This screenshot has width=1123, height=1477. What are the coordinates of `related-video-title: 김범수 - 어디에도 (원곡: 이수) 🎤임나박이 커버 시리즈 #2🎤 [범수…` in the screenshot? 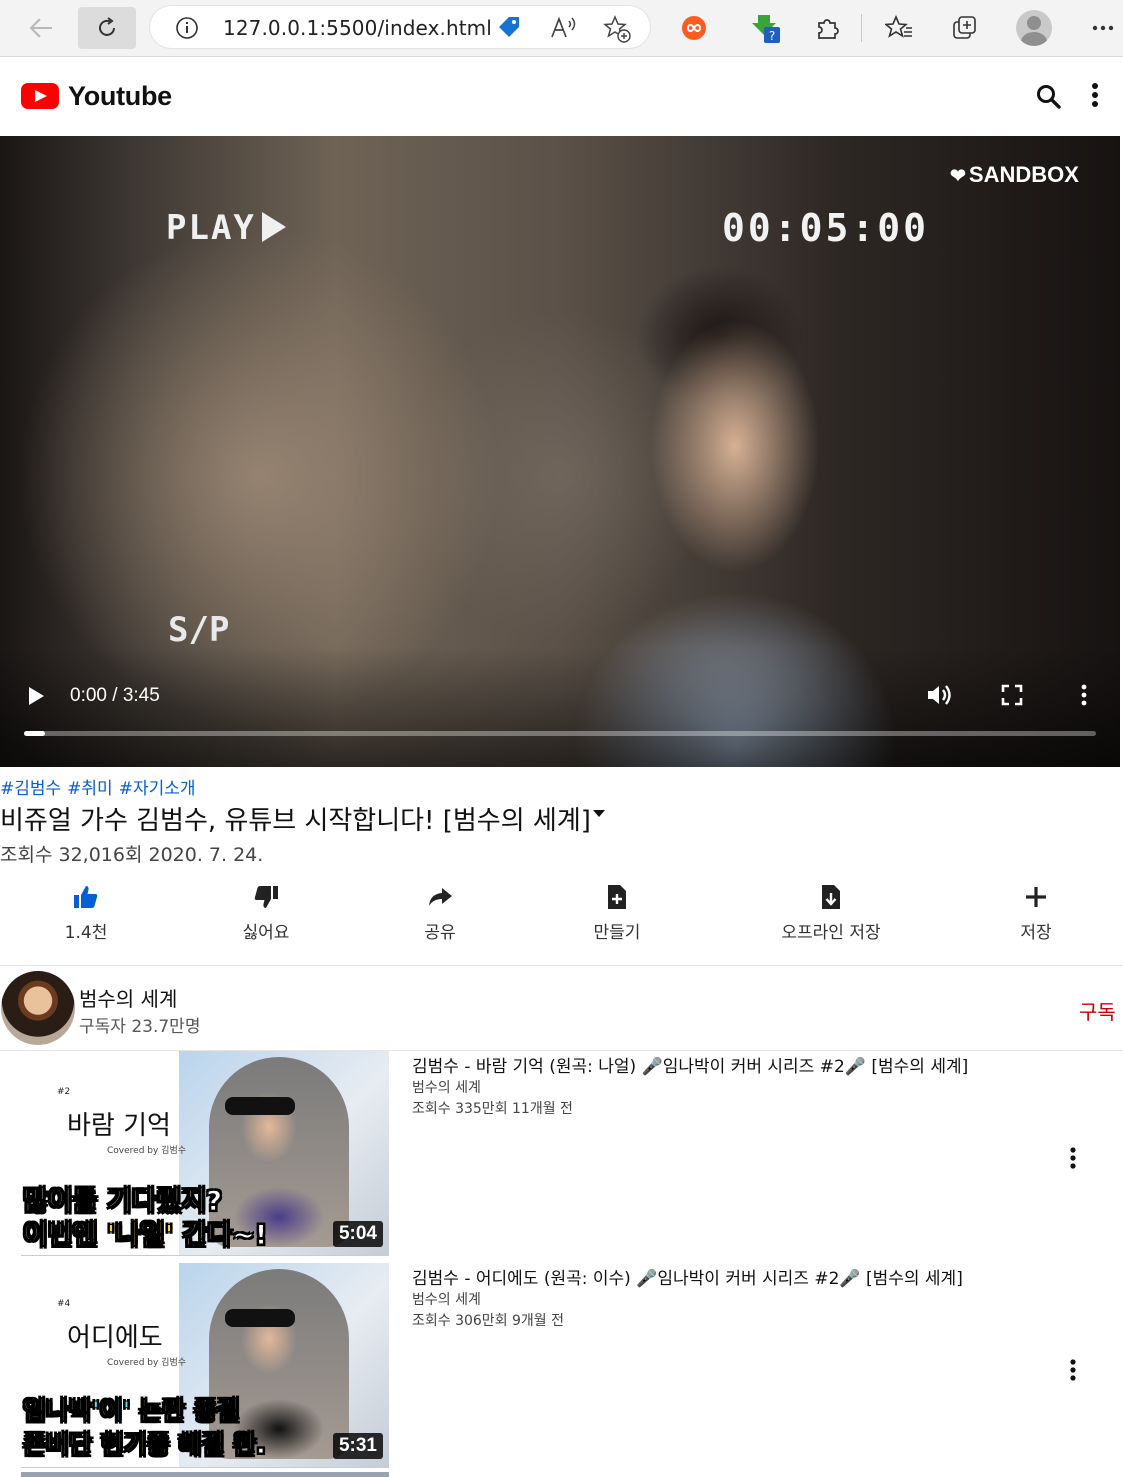 It's located at (687, 1276).